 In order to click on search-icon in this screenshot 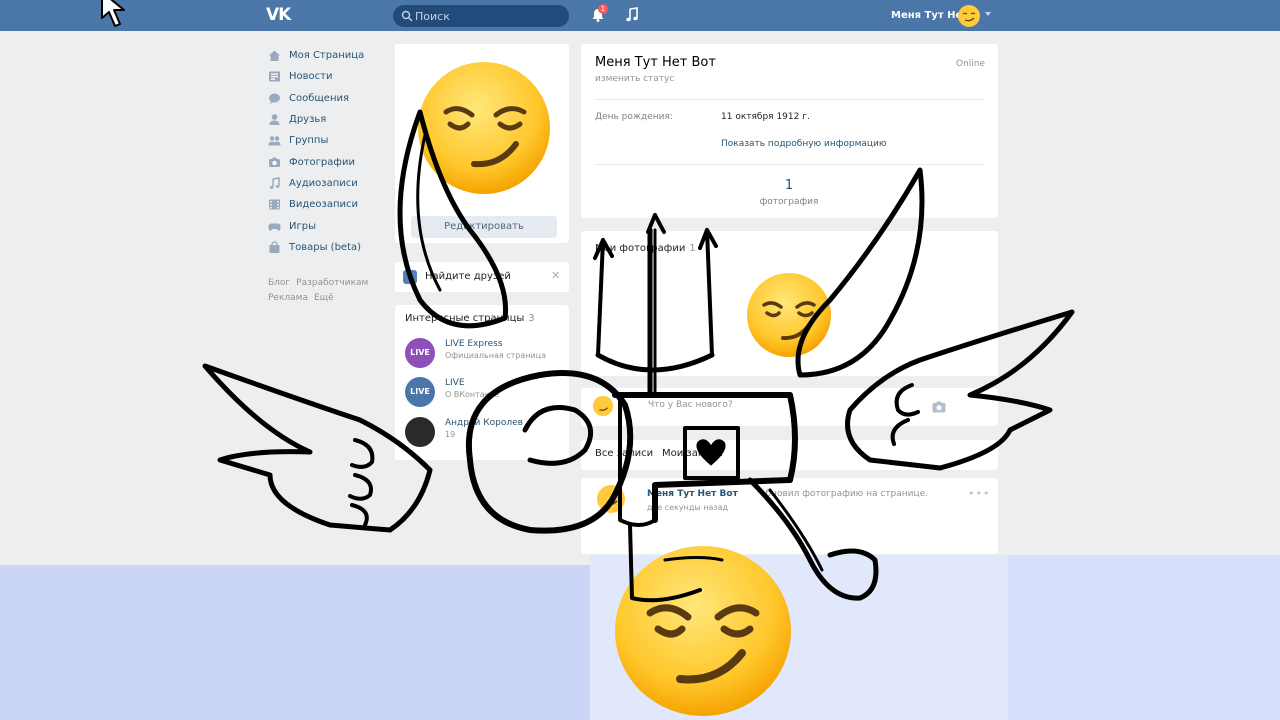, I will do `click(407, 16)`.